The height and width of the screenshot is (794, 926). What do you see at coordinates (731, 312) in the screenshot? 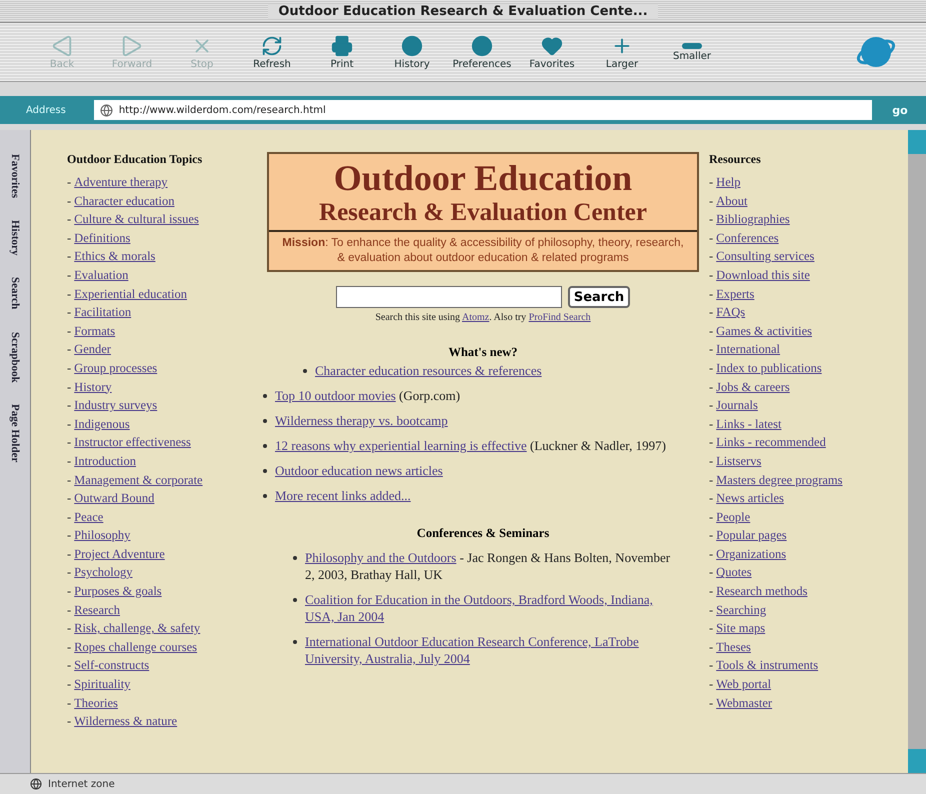
I see `topic-link: FAQs` at bounding box center [731, 312].